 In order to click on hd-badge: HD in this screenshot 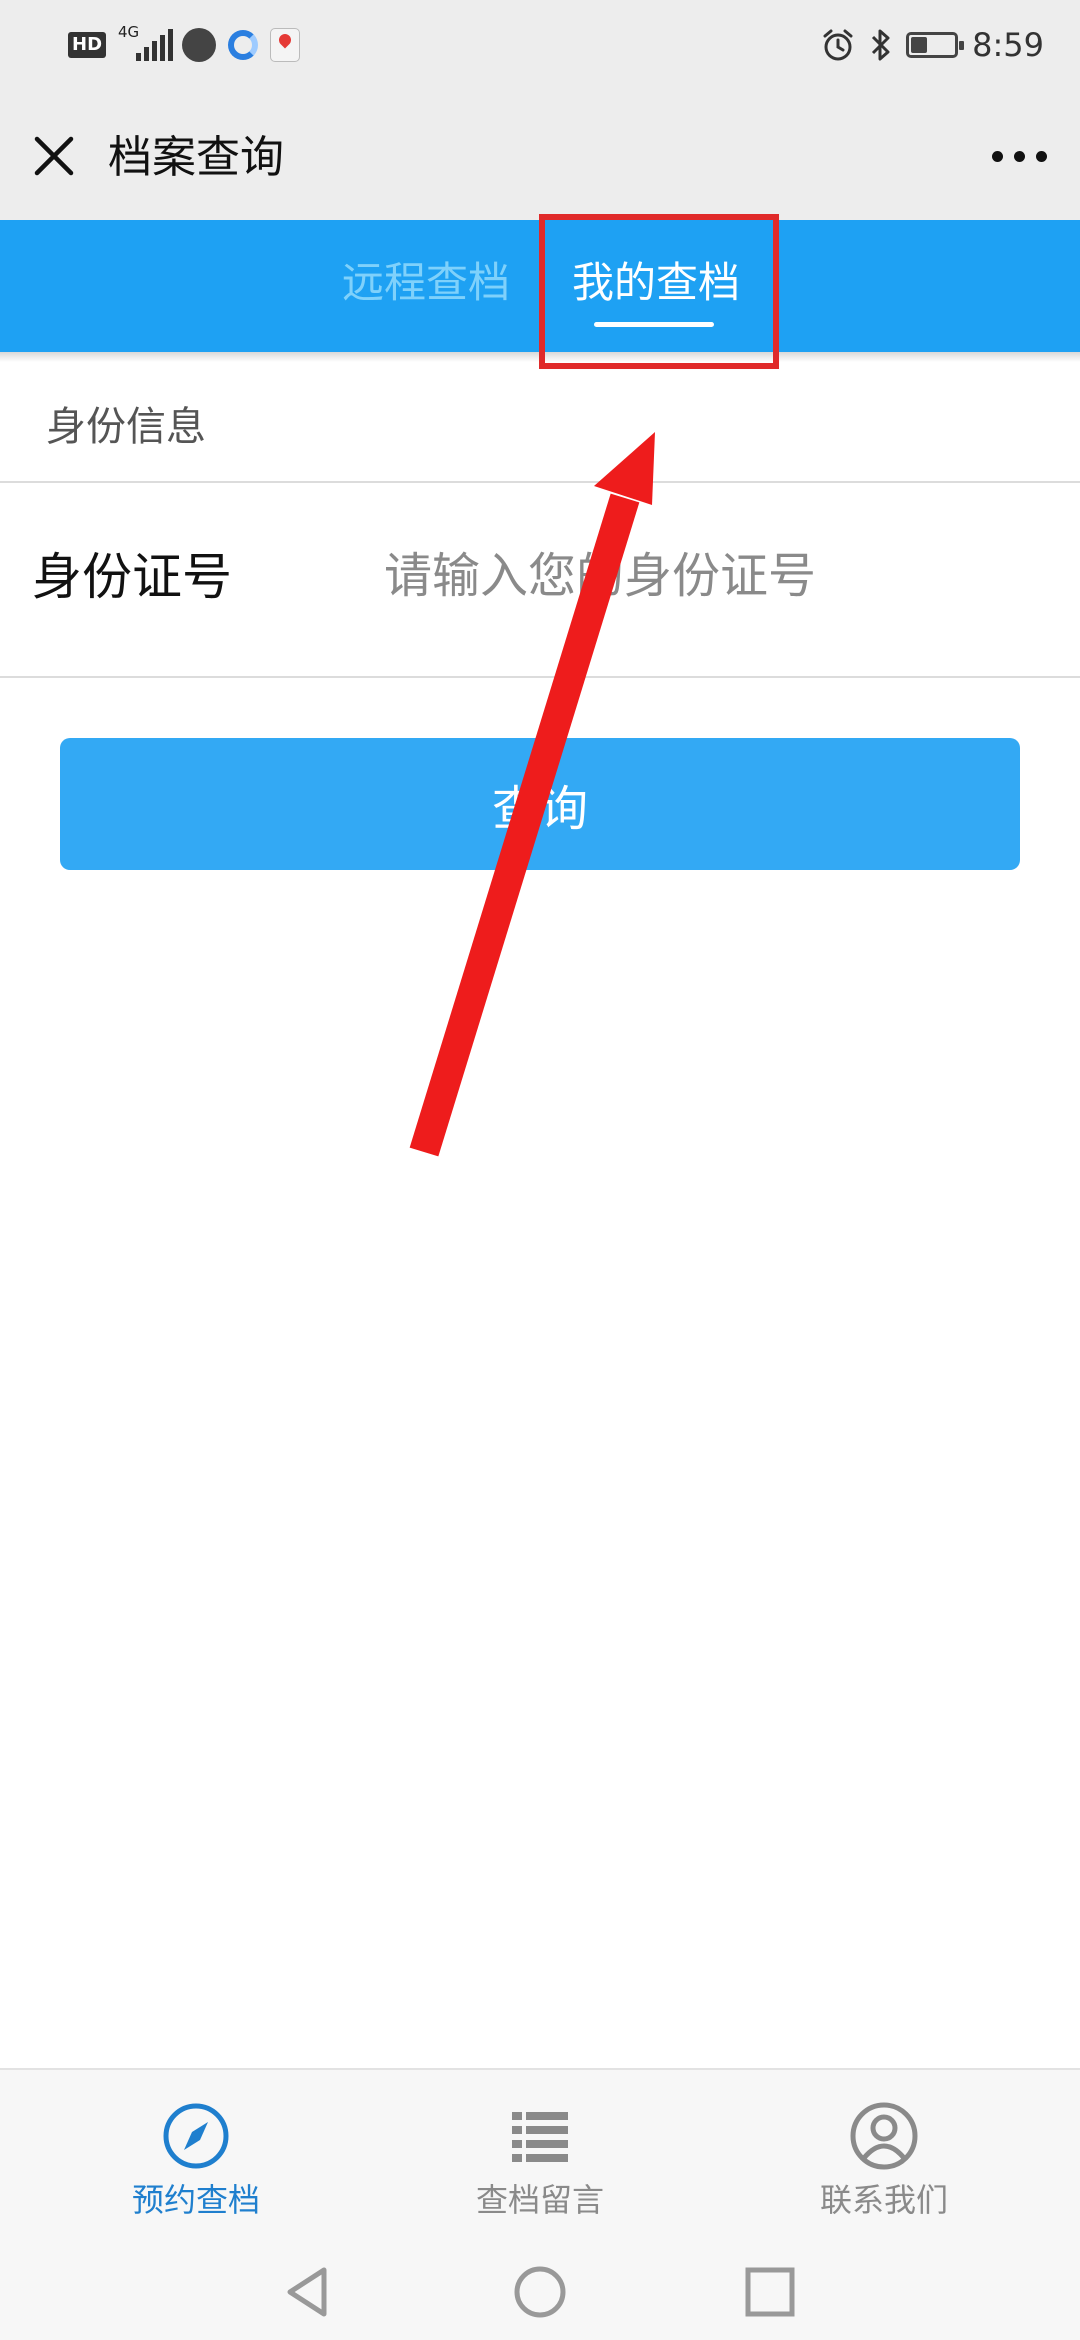, I will do `click(87, 45)`.